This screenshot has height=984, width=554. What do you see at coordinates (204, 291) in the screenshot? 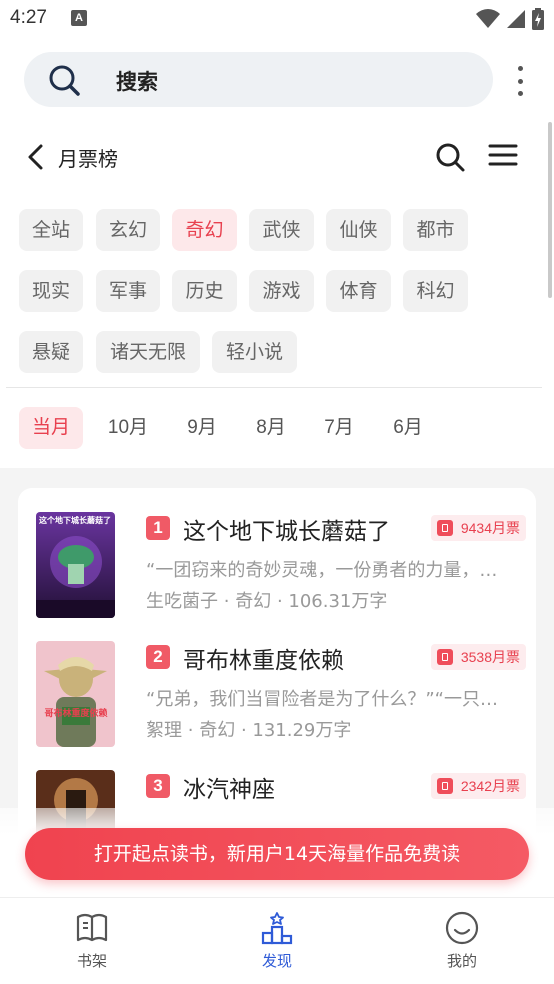
I see `category-chip: 历史` at bounding box center [204, 291].